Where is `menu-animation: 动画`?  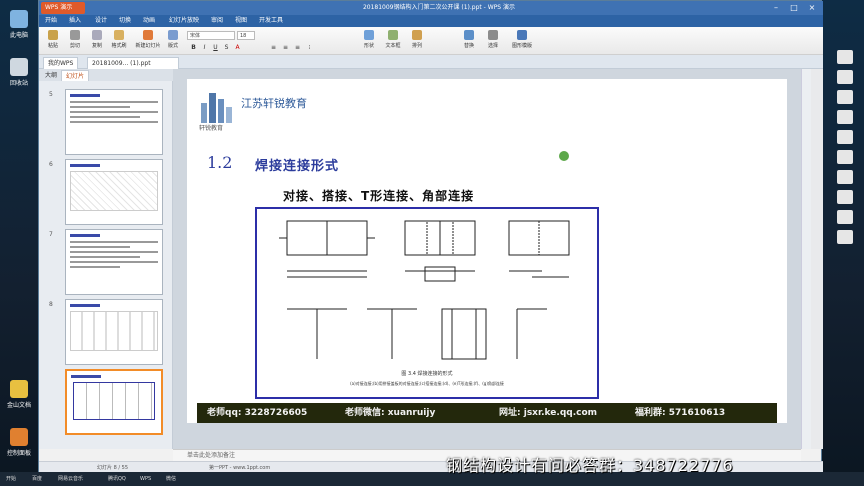
menu-animation: 动画 is located at coordinates (149, 21).